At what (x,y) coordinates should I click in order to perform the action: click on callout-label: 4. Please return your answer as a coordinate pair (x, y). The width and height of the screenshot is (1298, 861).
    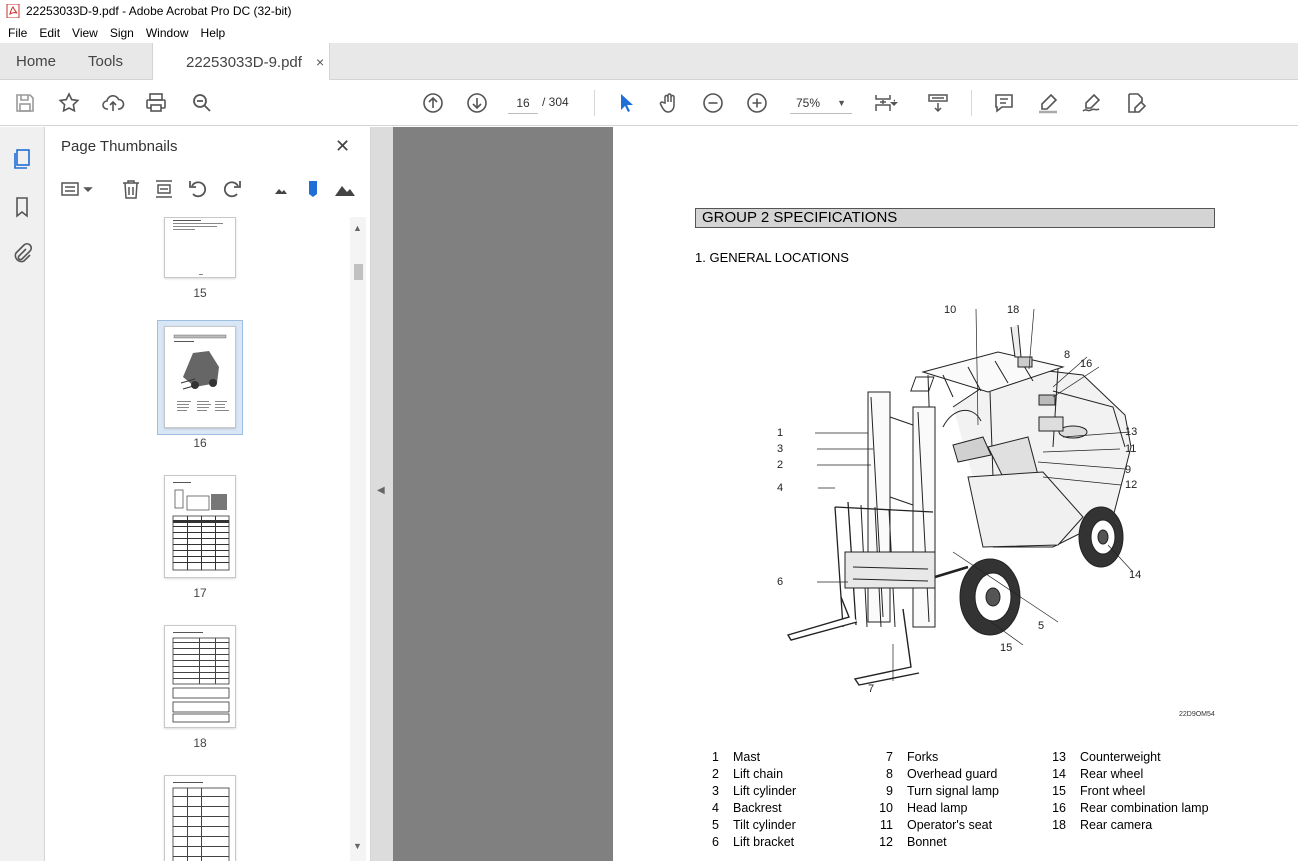
    Looking at the image, I should click on (780, 488).